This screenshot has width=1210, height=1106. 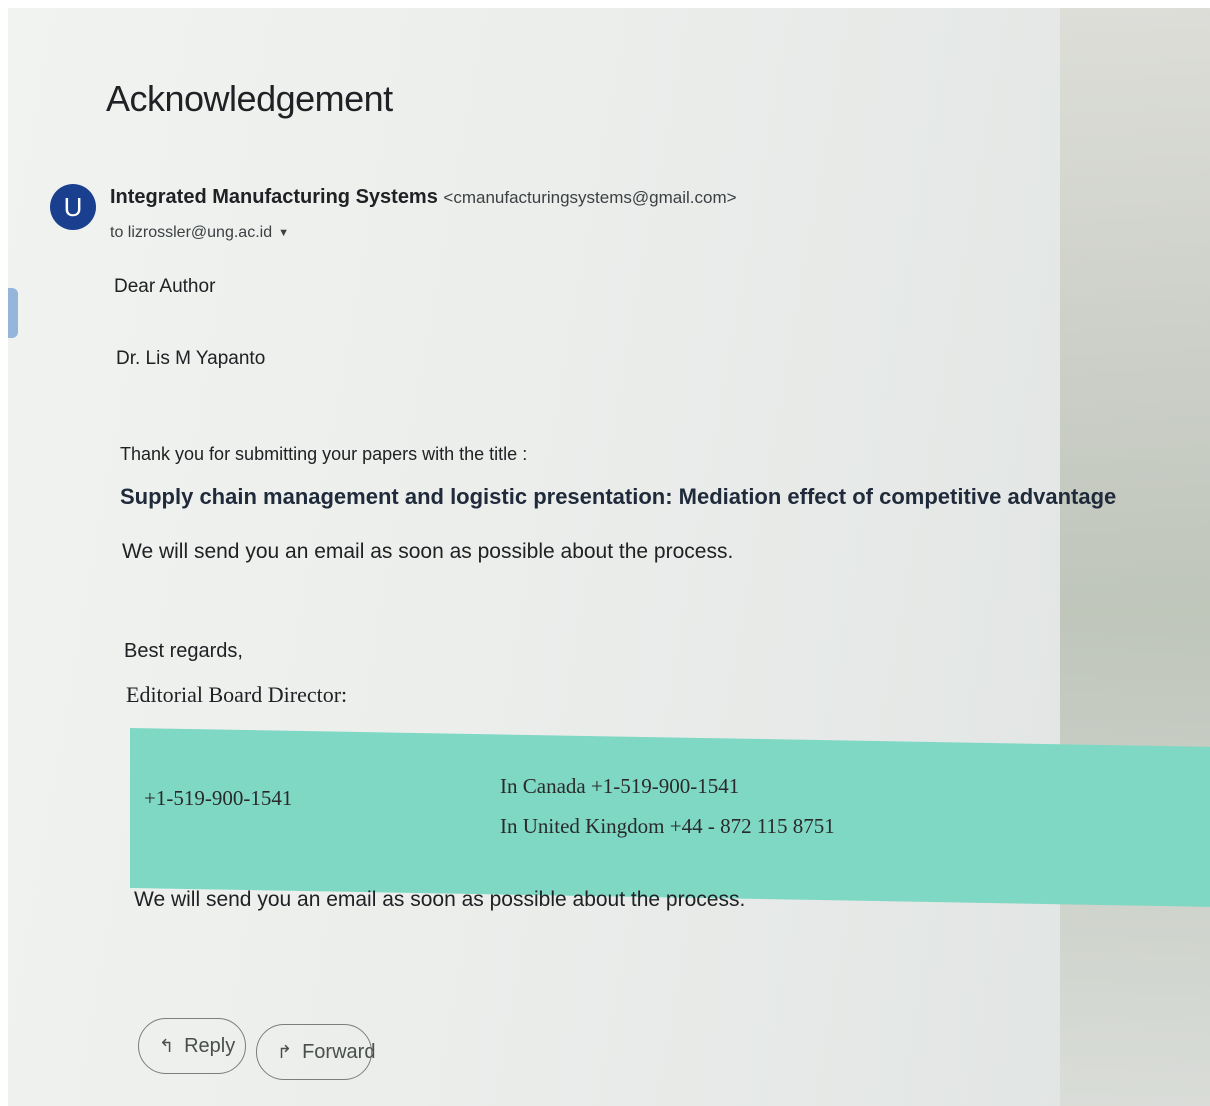 I want to click on recipient-line: to lizrossler@ung.ac.id ▼, so click(x=199, y=233).